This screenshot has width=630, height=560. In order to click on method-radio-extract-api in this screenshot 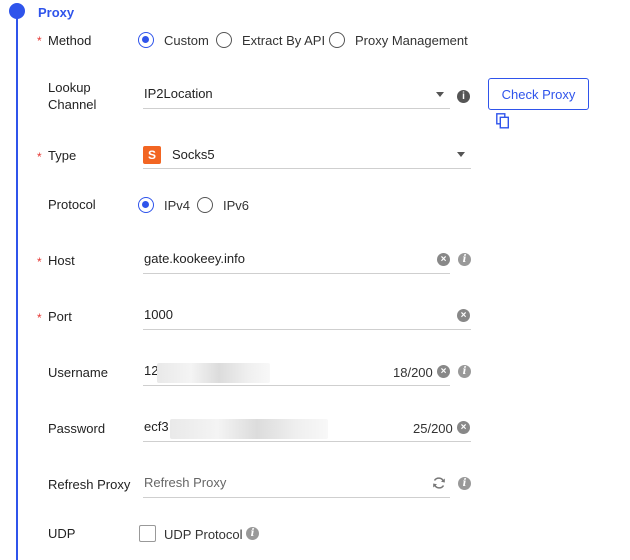, I will do `click(224, 40)`.